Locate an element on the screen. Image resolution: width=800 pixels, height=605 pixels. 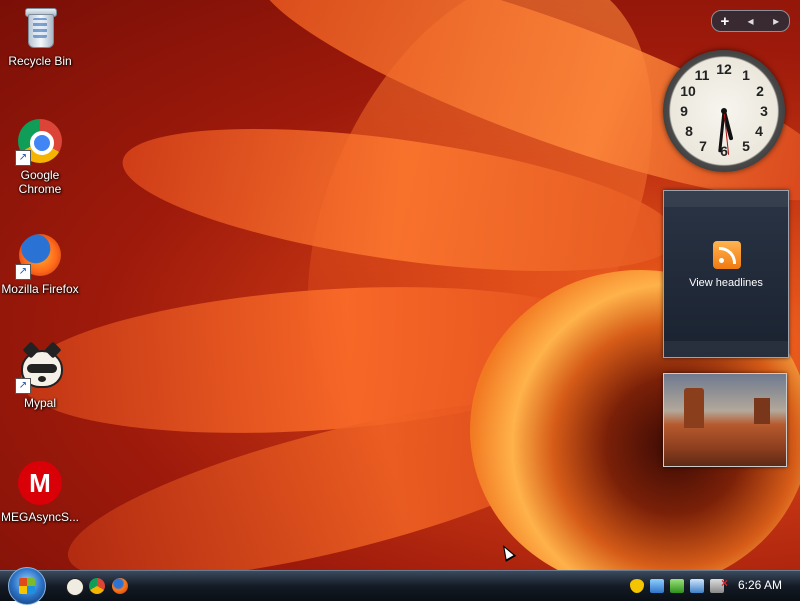
next-gadget-button: ▸ is located at coordinates (776, 21).